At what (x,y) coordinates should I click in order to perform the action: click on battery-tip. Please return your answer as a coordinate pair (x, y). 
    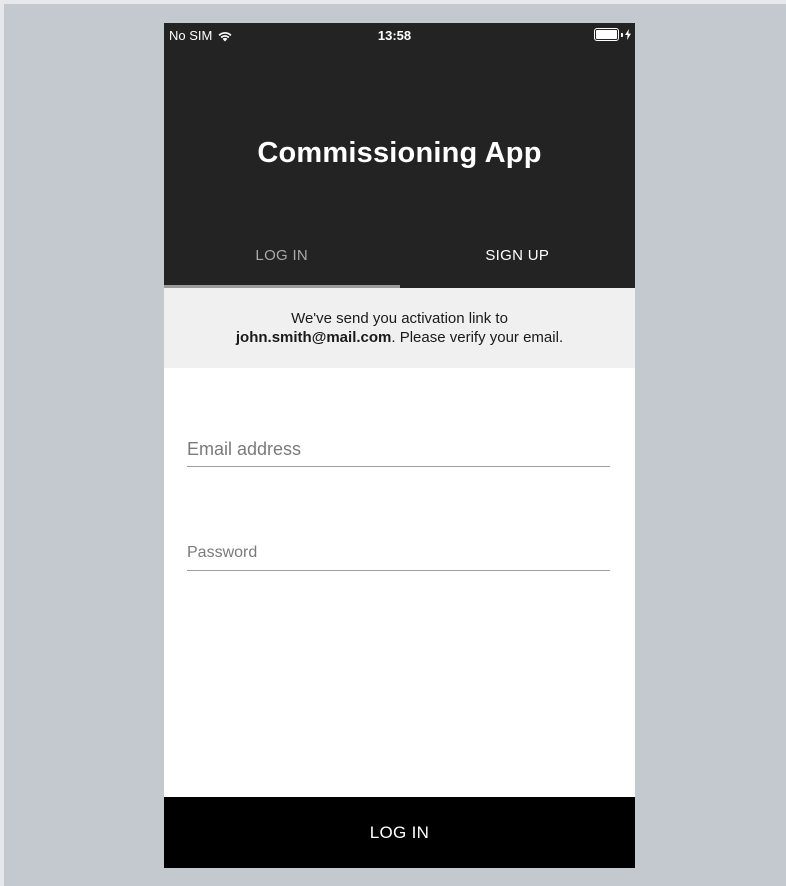
    Looking at the image, I should click on (622, 34).